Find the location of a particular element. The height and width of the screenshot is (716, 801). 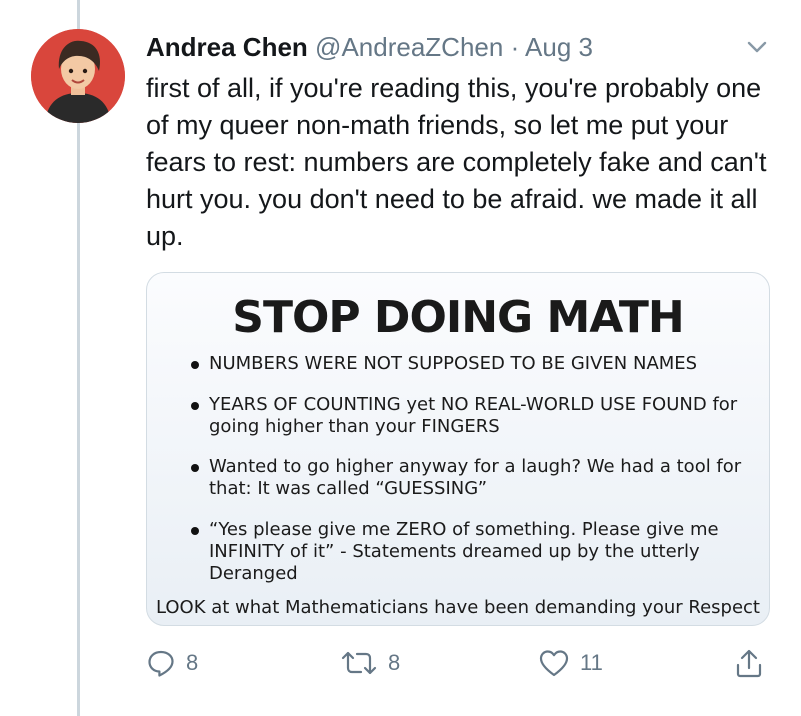

avatar is located at coordinates (78, 76).